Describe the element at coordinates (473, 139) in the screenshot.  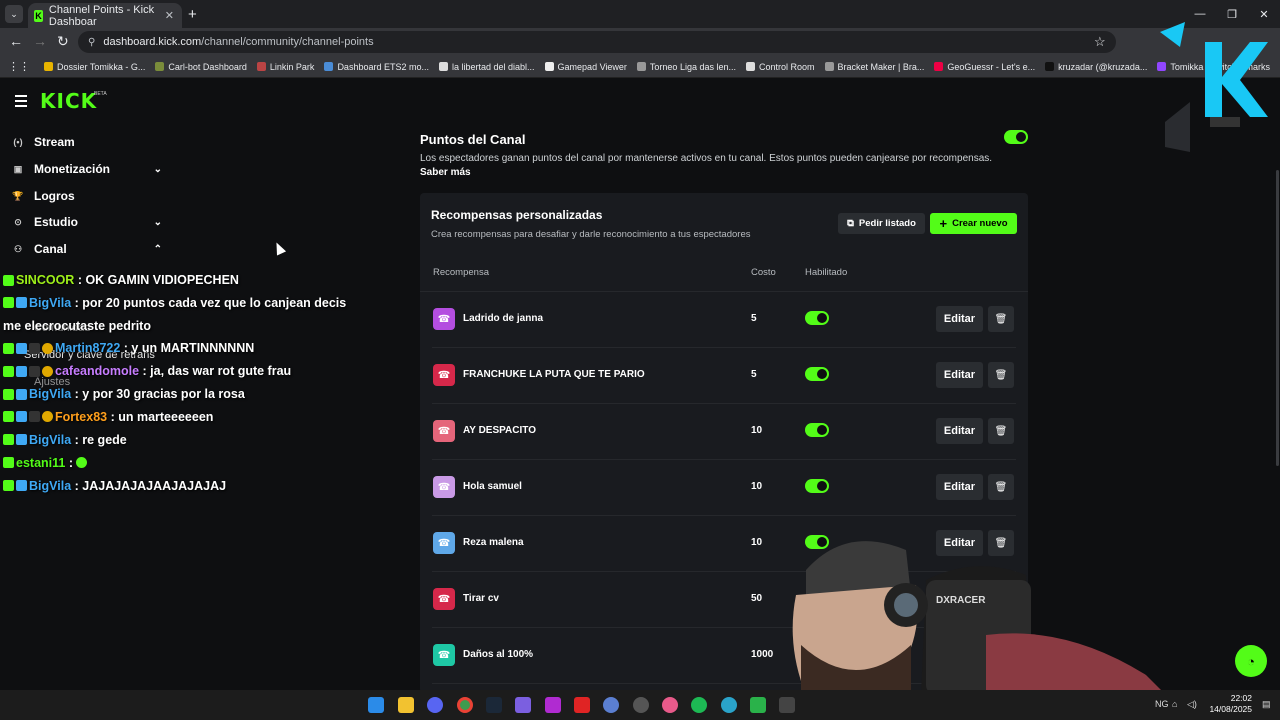
I see `page-title: Puntos del Canal` at that location.